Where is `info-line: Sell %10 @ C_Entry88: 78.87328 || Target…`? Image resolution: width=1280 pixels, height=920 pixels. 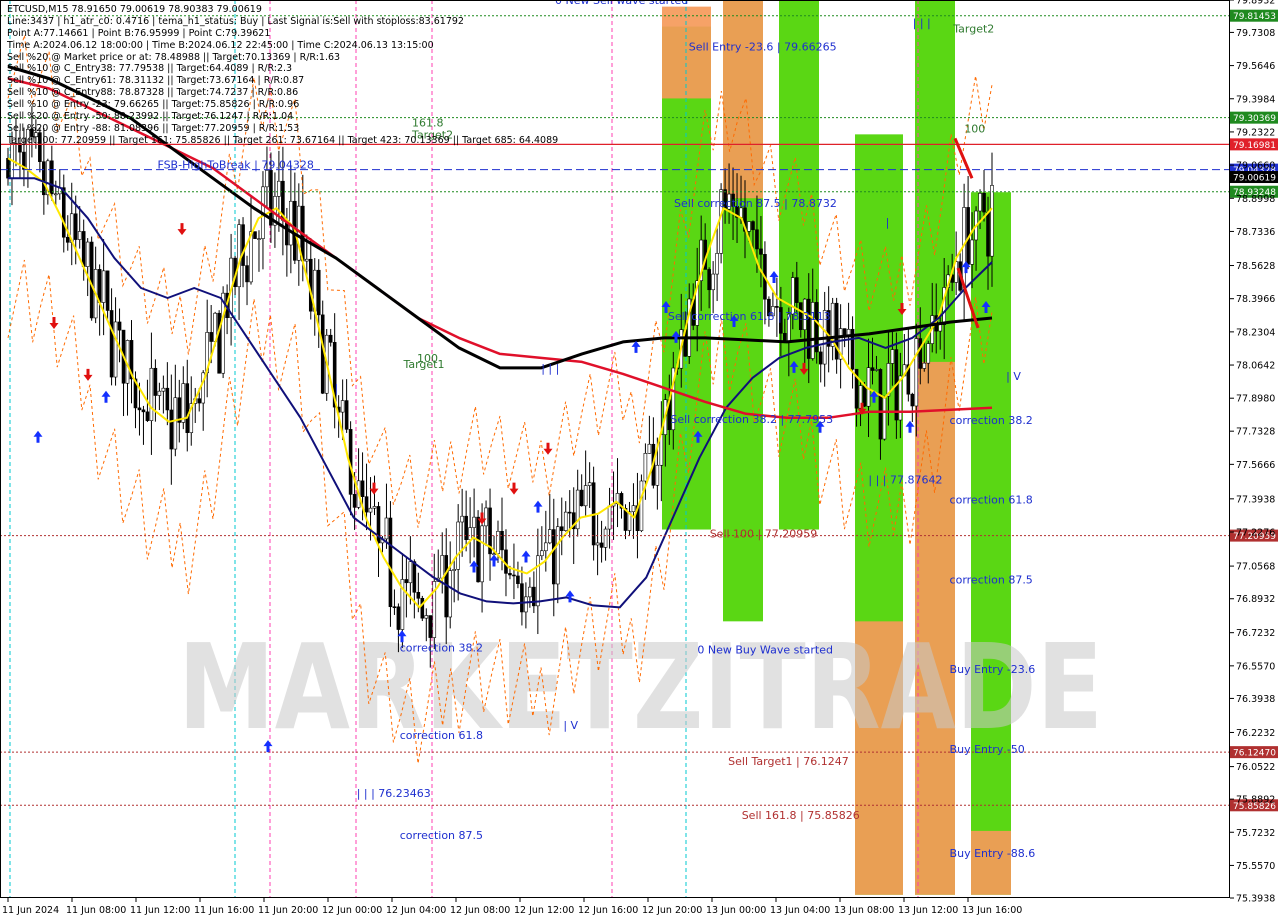
info-line: Sell %10 @ C_Entry88: 78.87328 || Target… is located at coordinates (153, 93).